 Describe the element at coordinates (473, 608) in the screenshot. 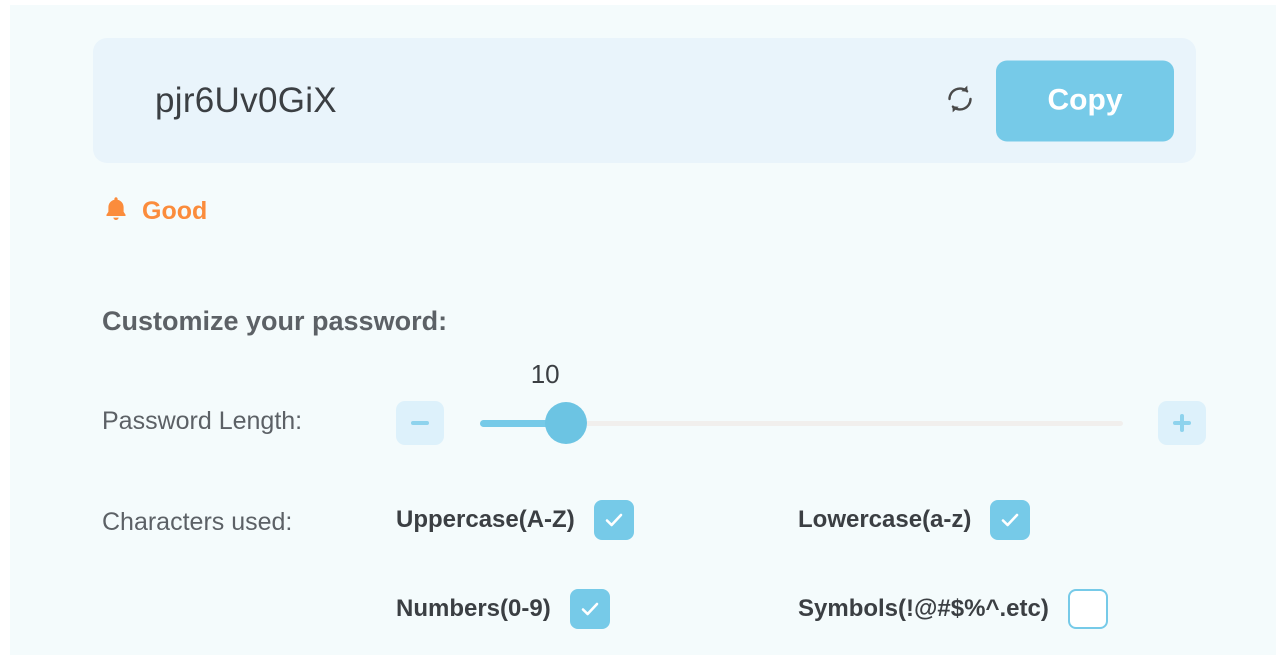

I see `option-numbers-label: Numbers(0-9)` at that location.